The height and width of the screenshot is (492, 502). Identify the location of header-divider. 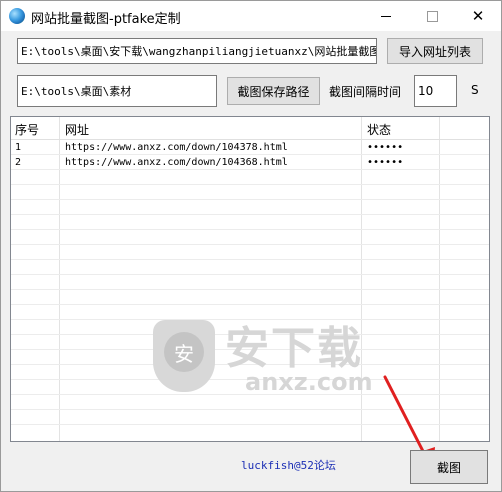
(250, 139).